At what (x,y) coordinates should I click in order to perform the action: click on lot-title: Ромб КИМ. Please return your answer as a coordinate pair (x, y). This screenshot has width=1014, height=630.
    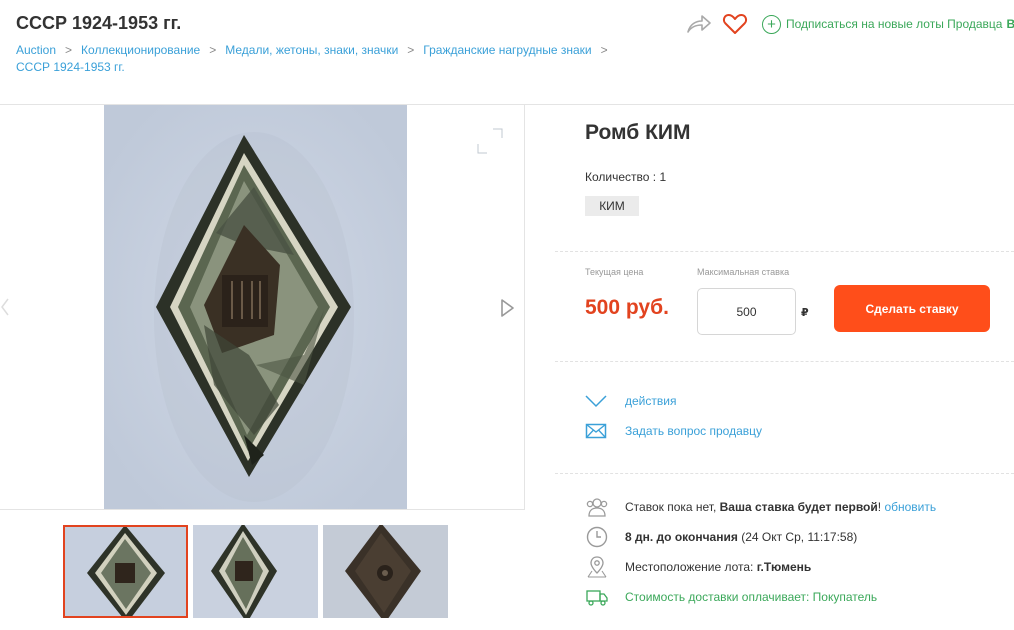
    Looking at the image, I should click on (638, 132).